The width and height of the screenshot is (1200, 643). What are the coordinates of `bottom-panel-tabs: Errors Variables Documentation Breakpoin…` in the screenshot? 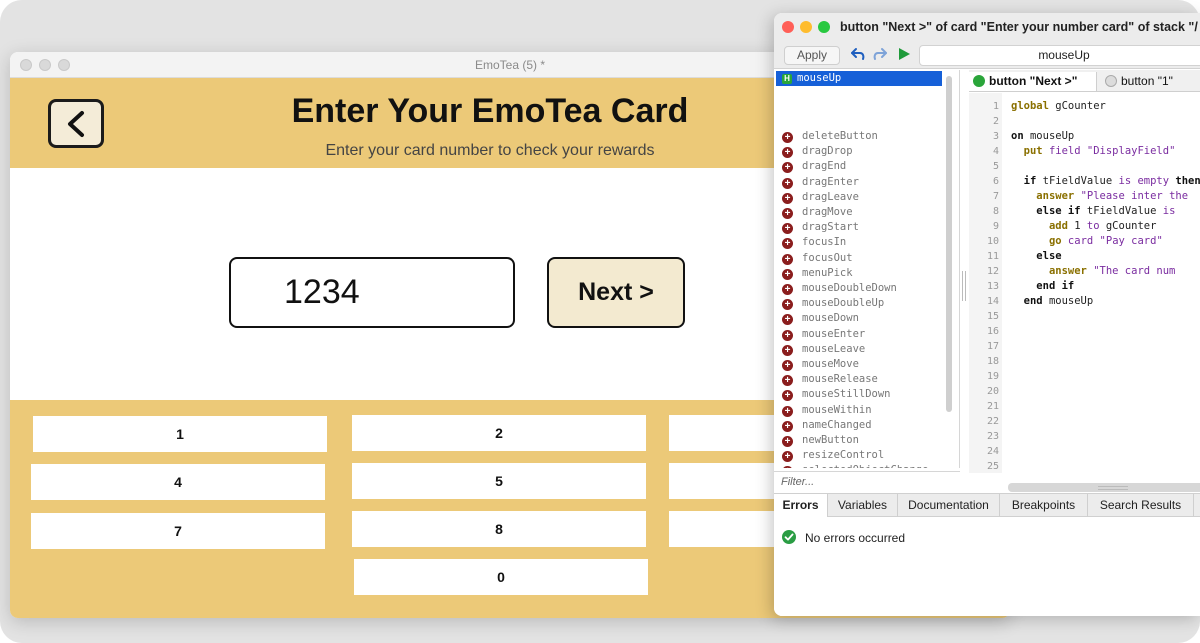 It's located at (987, 501).